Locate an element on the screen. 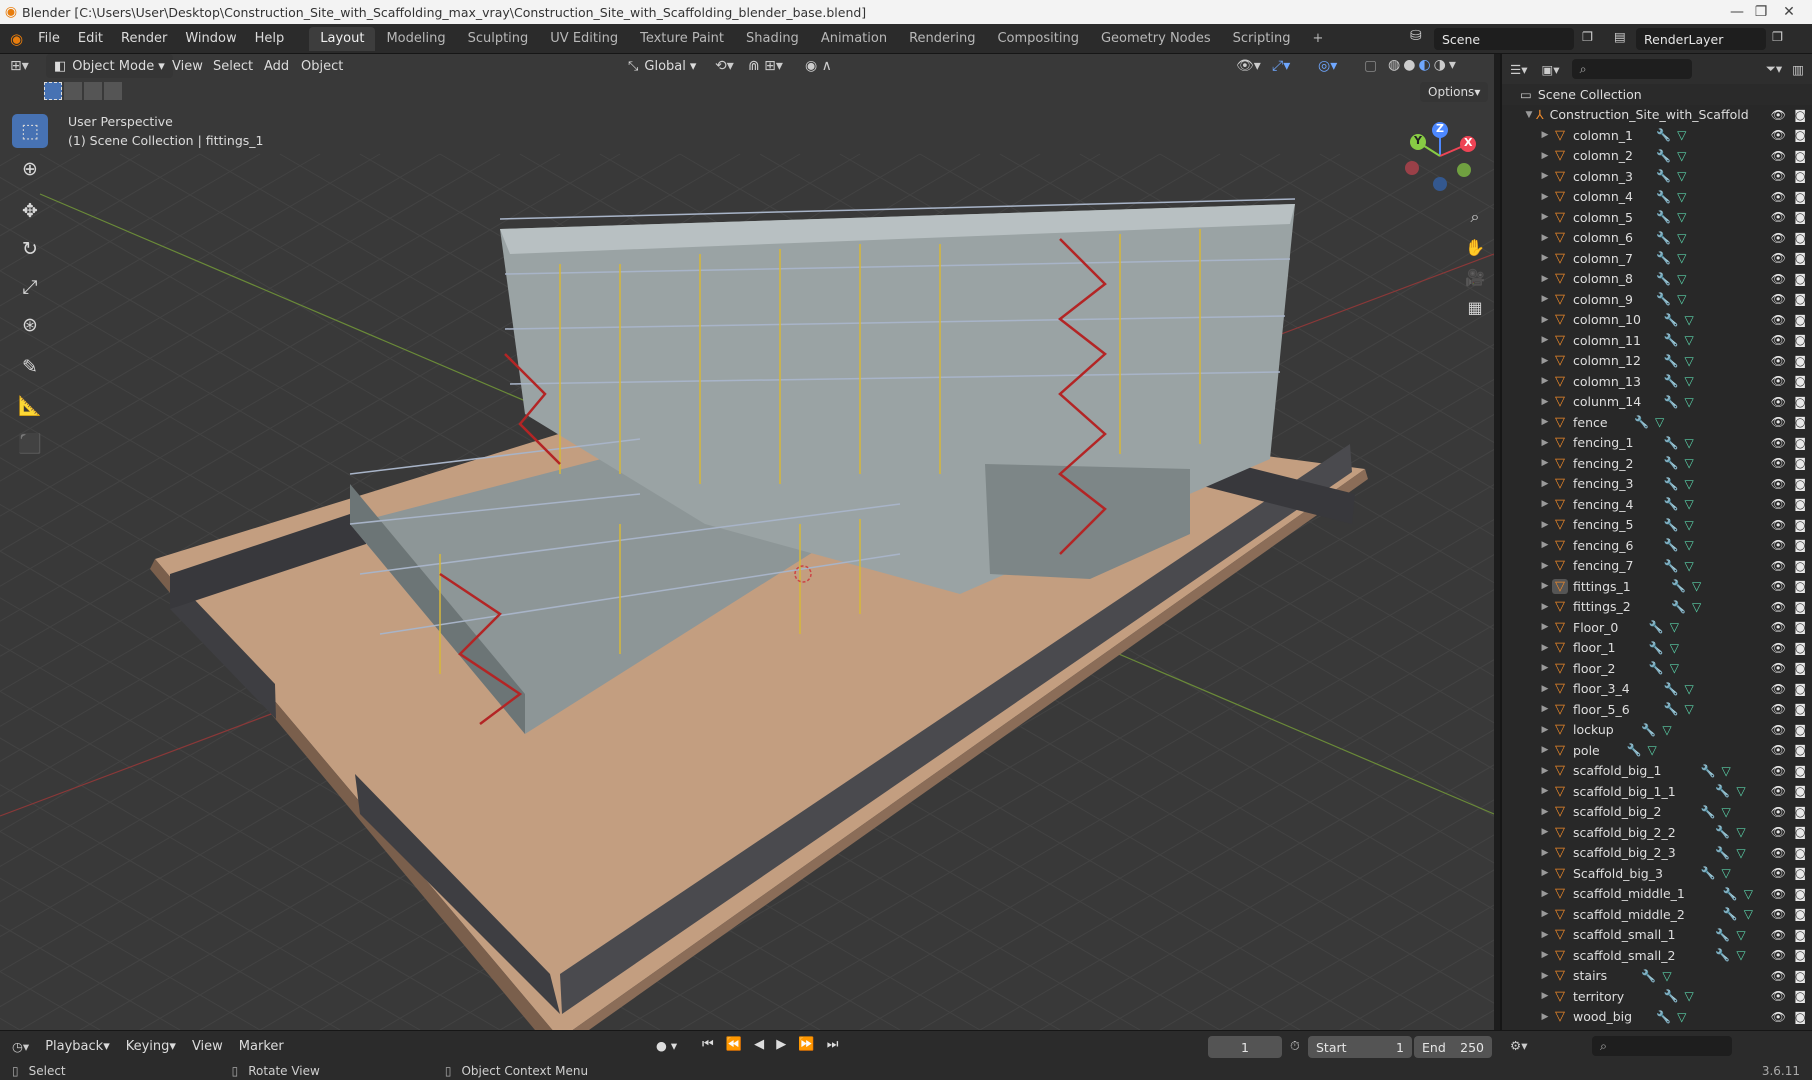 The width and height of the screenshot is (1812, 1080). snap-icon: ⋒ ⊞▾ is located at coordinates (765, 66).